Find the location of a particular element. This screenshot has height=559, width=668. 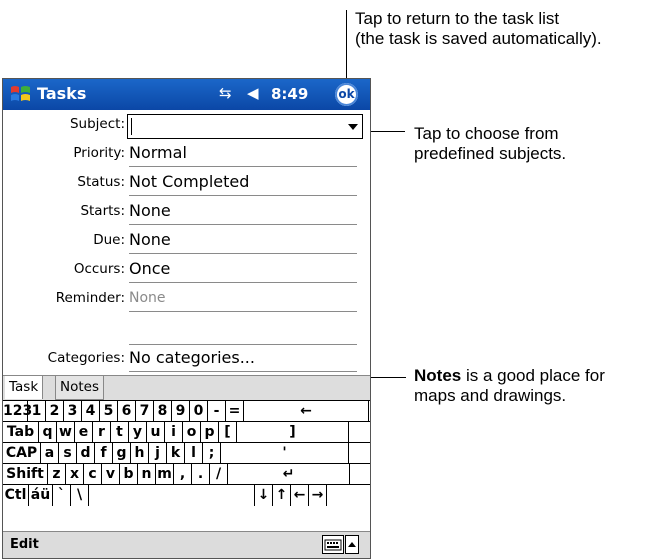

key-row4-3: c is located at coordinates (93, 474).